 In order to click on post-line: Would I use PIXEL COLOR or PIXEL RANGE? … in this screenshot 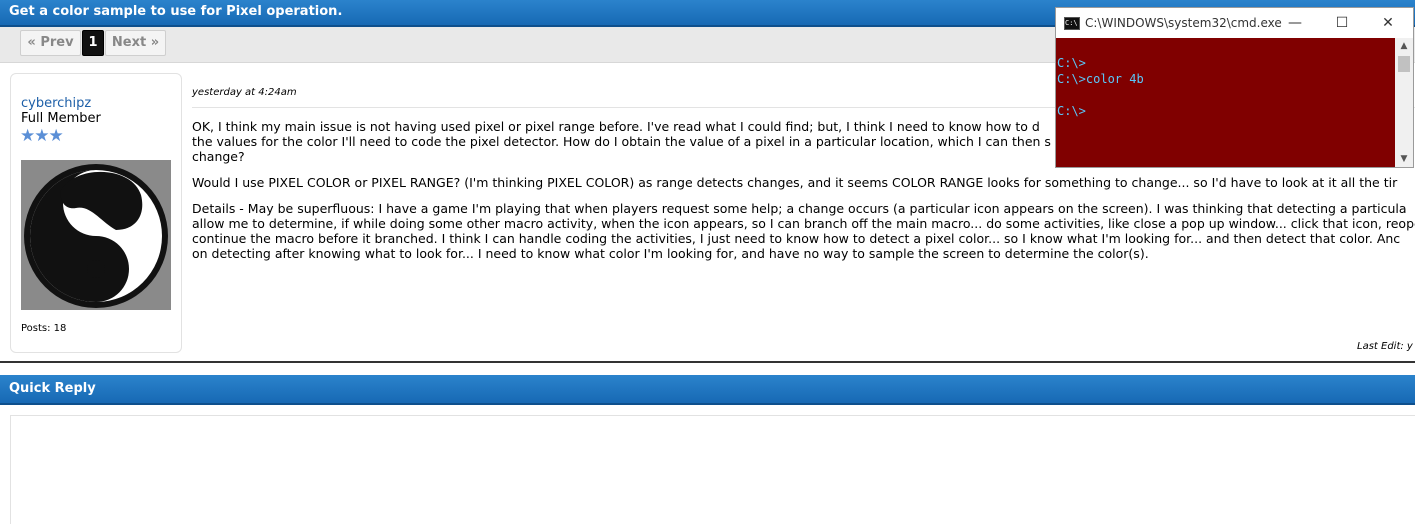, I will do `click(795, 182)`.